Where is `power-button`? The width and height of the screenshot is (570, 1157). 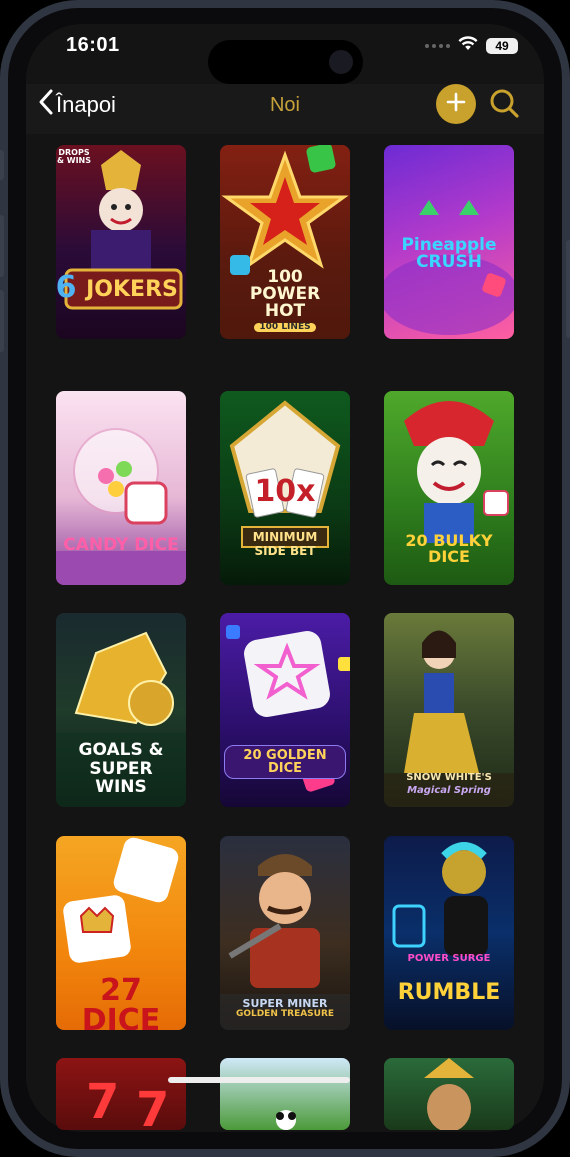 power-button is located at coordinates (568, 289).